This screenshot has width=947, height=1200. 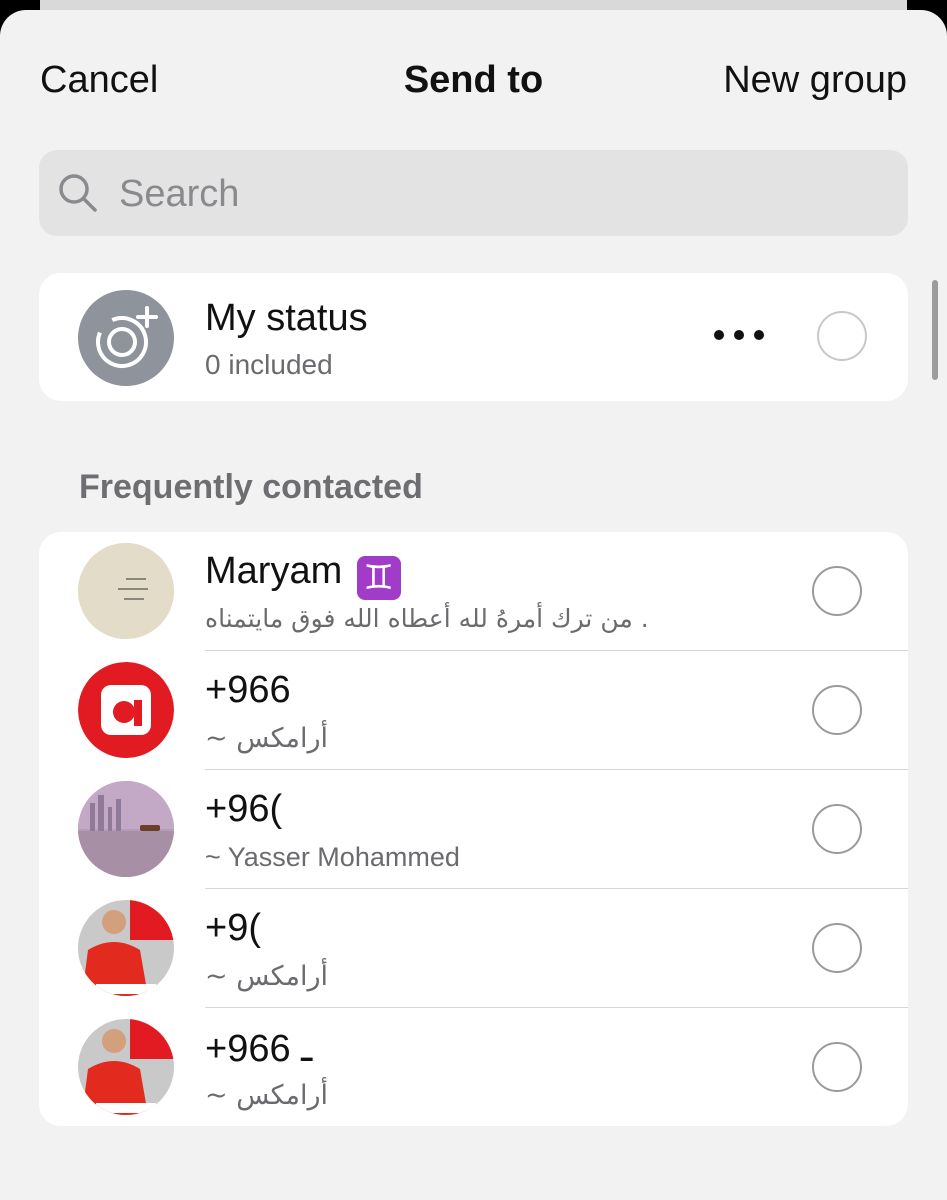 I want to click on contact-row: +9( ~ أرامكس, so click(x=473, y=948).